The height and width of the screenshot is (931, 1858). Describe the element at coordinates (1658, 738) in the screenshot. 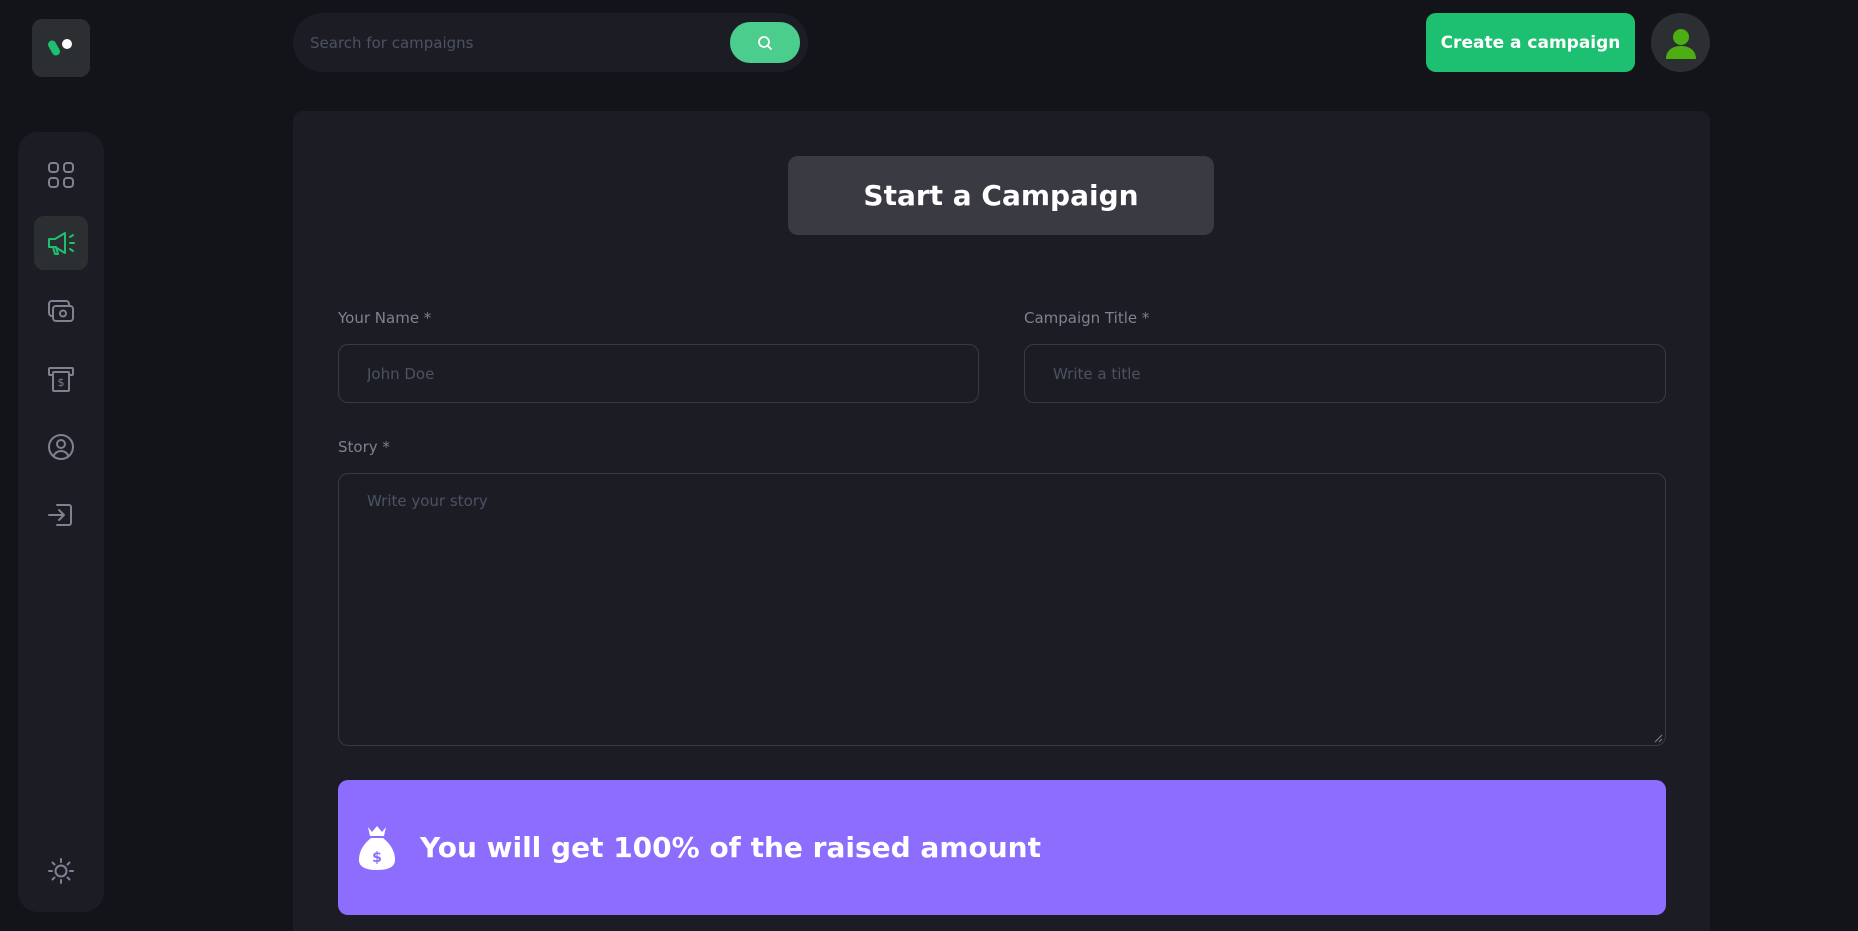

I see `resize-handle-icon` at that location.